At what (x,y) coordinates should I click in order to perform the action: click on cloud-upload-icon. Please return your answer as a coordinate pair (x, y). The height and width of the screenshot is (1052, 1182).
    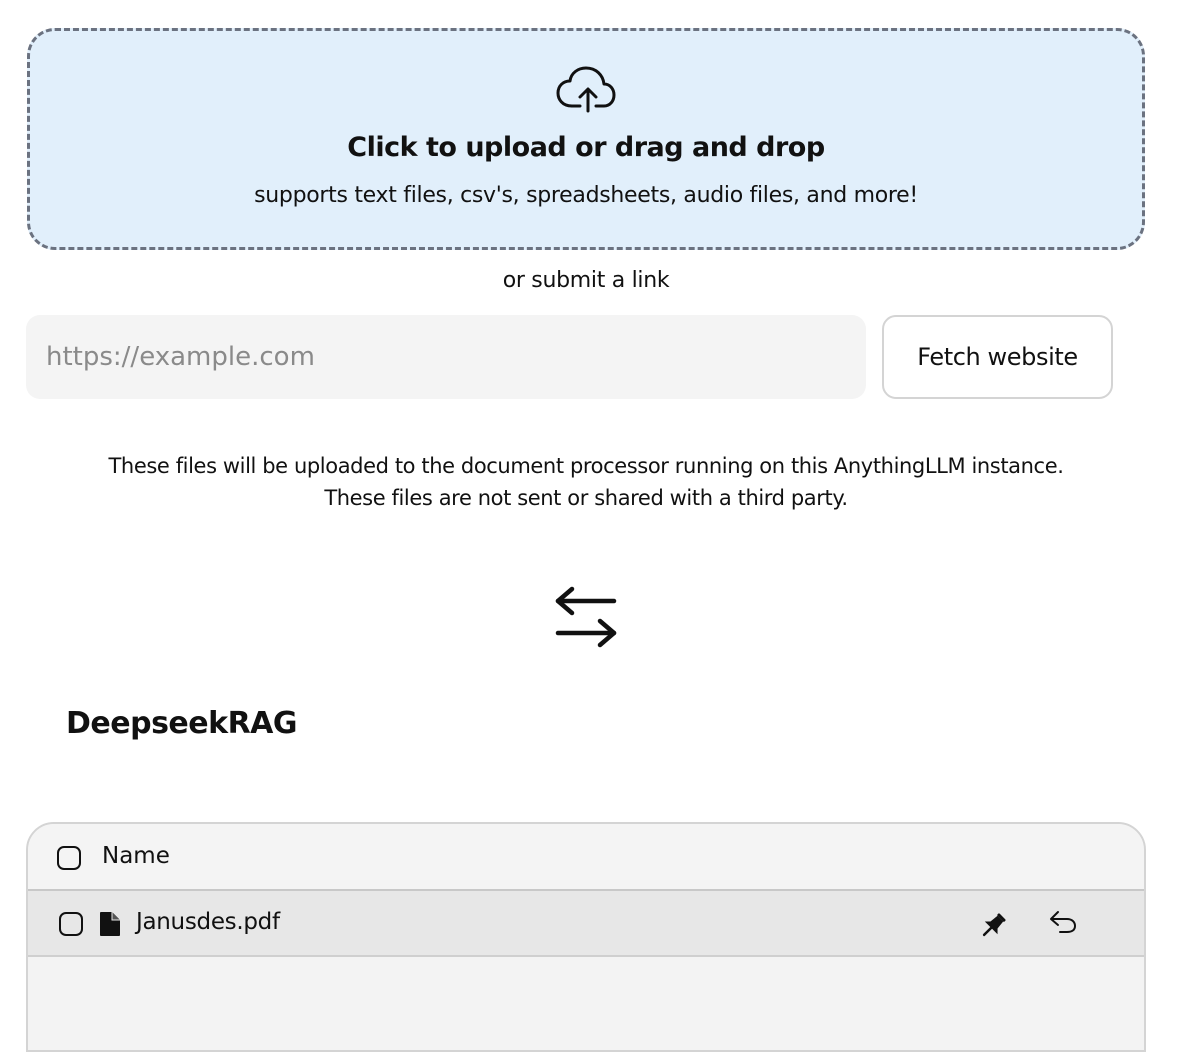
    Looking at the image, I should click on (586, 89).